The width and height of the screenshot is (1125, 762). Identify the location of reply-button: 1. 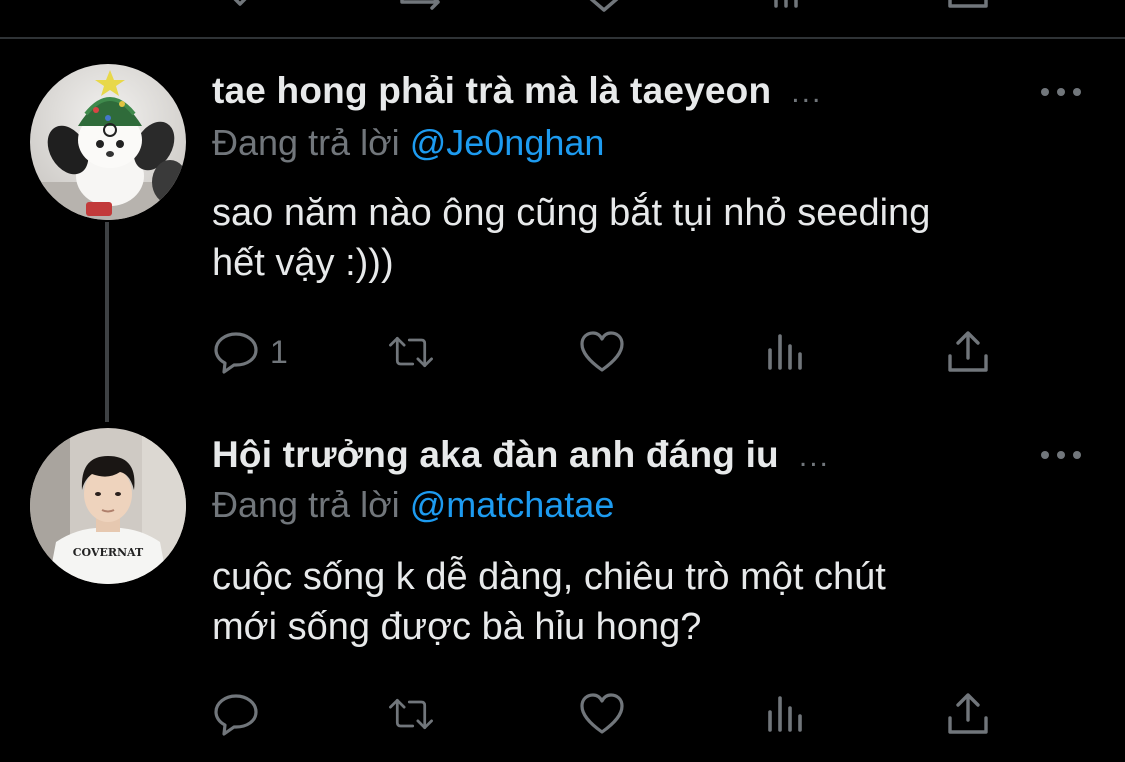
(250, 352).